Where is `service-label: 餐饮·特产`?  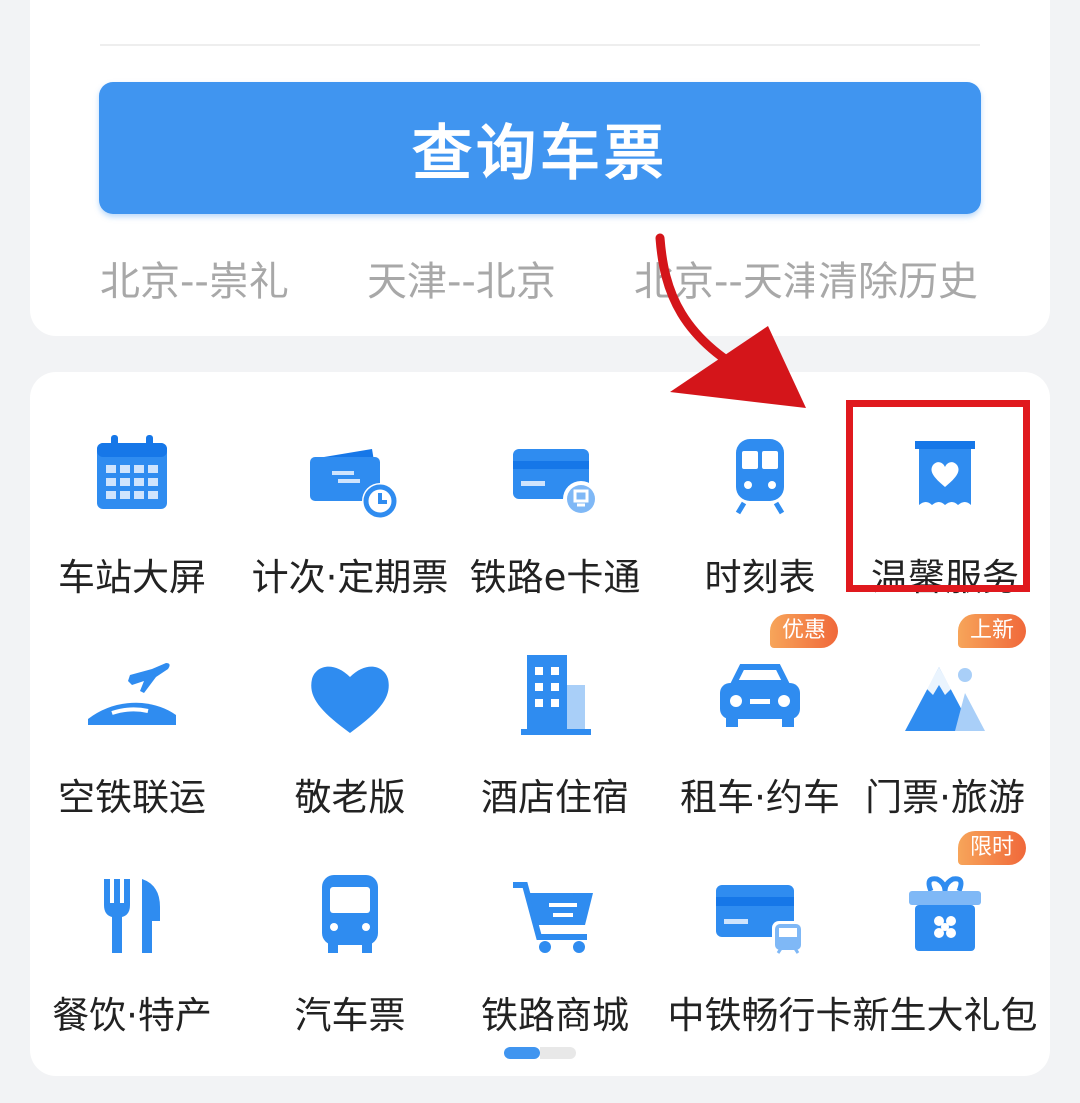
service-label: 餐饮·特产 is located at coordinates (132, 1015).